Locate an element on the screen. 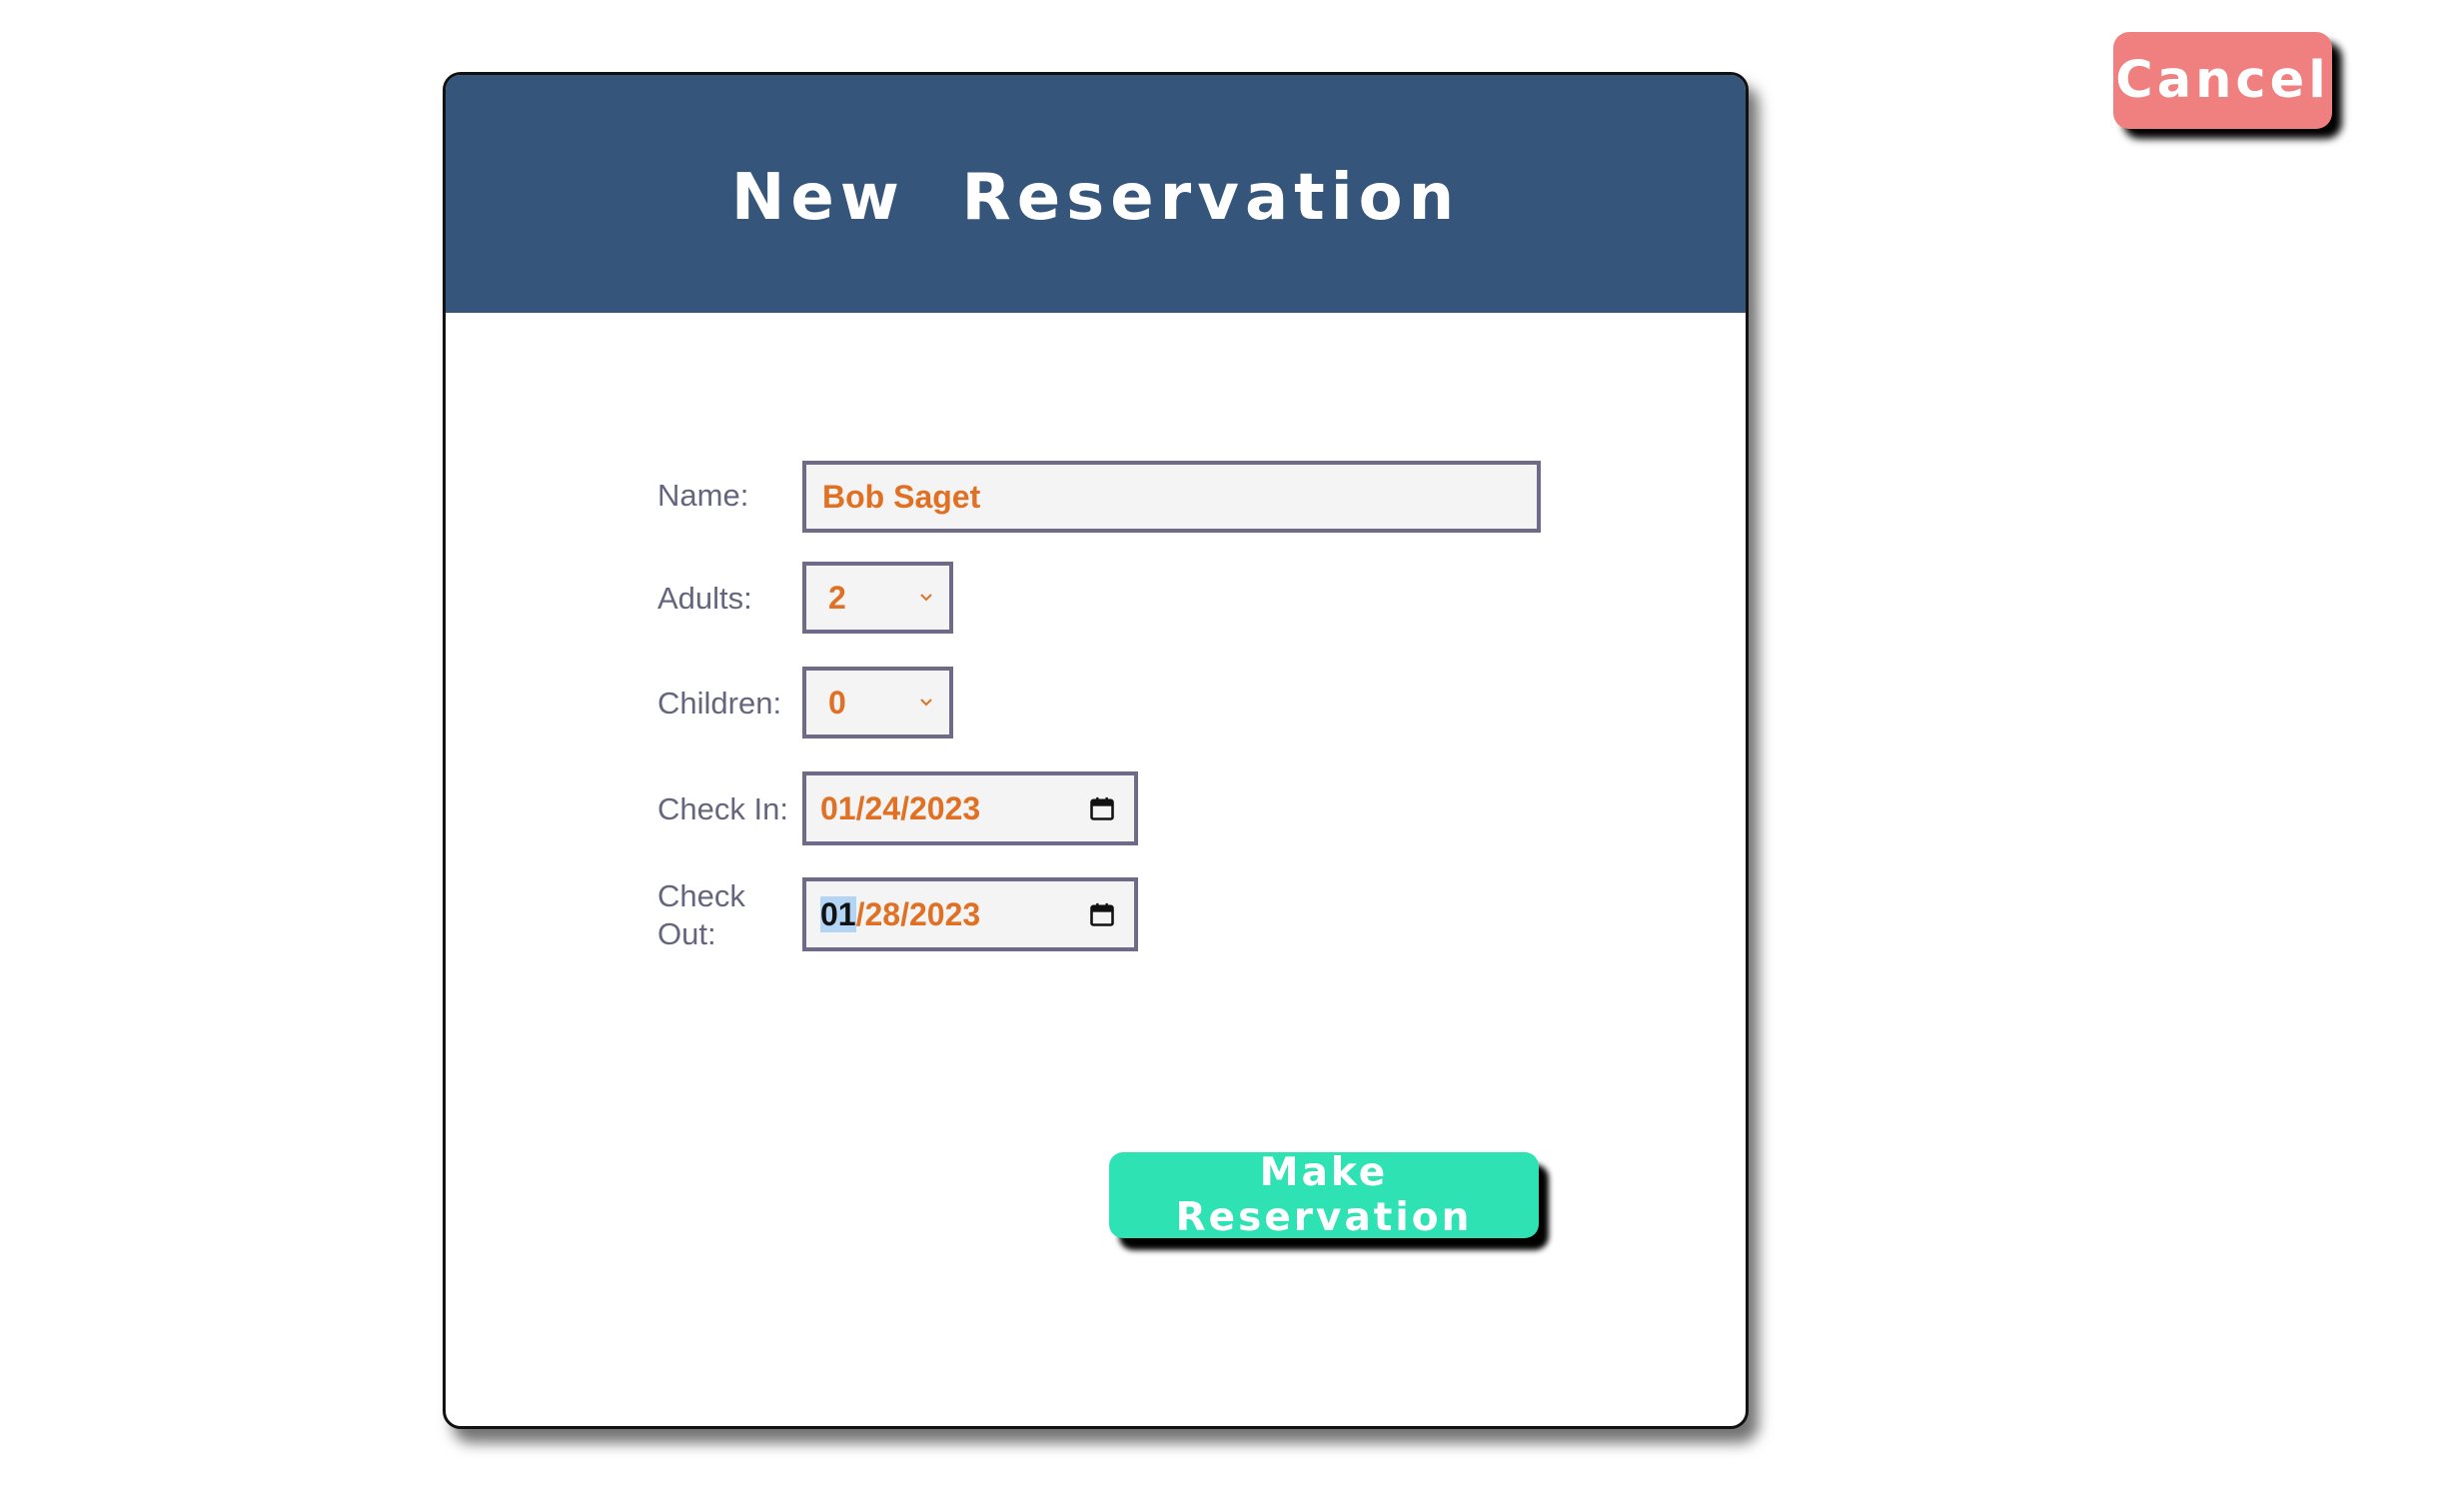  check-out-label-line2: Out: is located at coordinates (686, 933).